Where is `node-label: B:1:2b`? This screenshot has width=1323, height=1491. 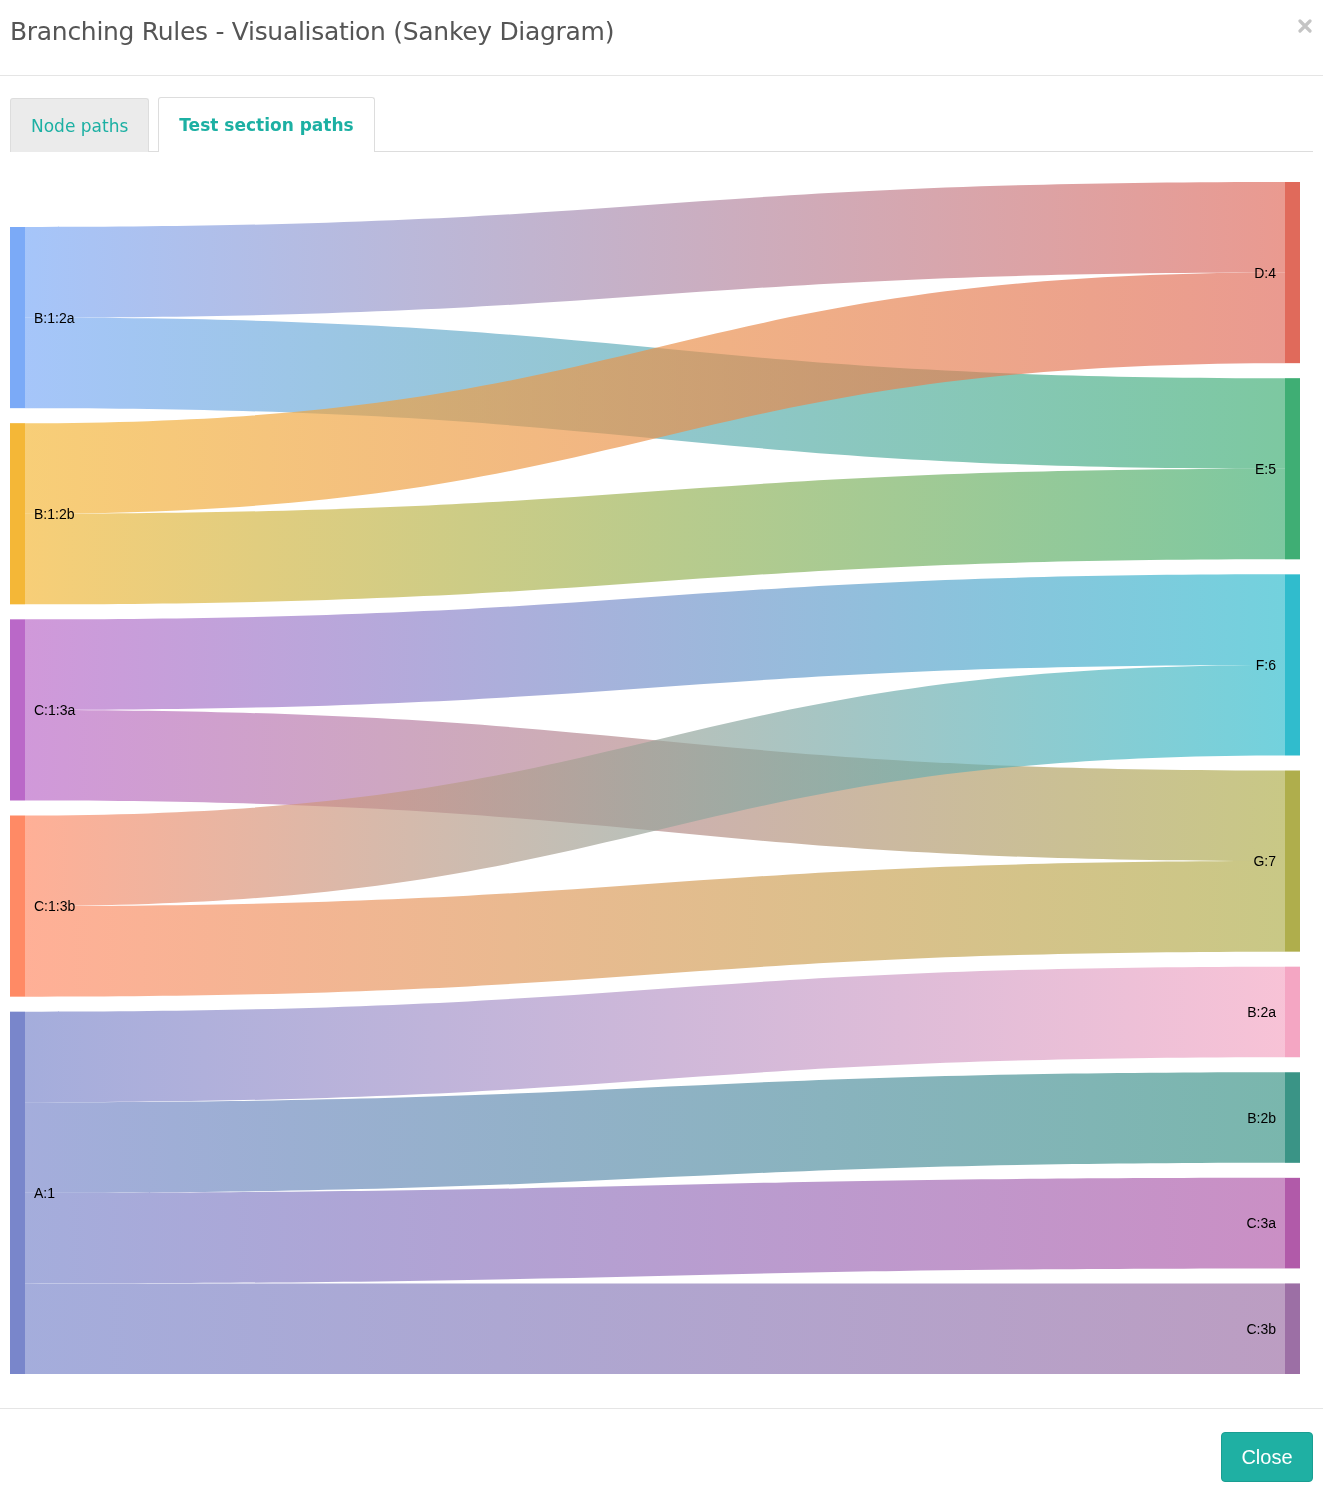 node-label: B:1:2b is located at coordinates (54, 513).